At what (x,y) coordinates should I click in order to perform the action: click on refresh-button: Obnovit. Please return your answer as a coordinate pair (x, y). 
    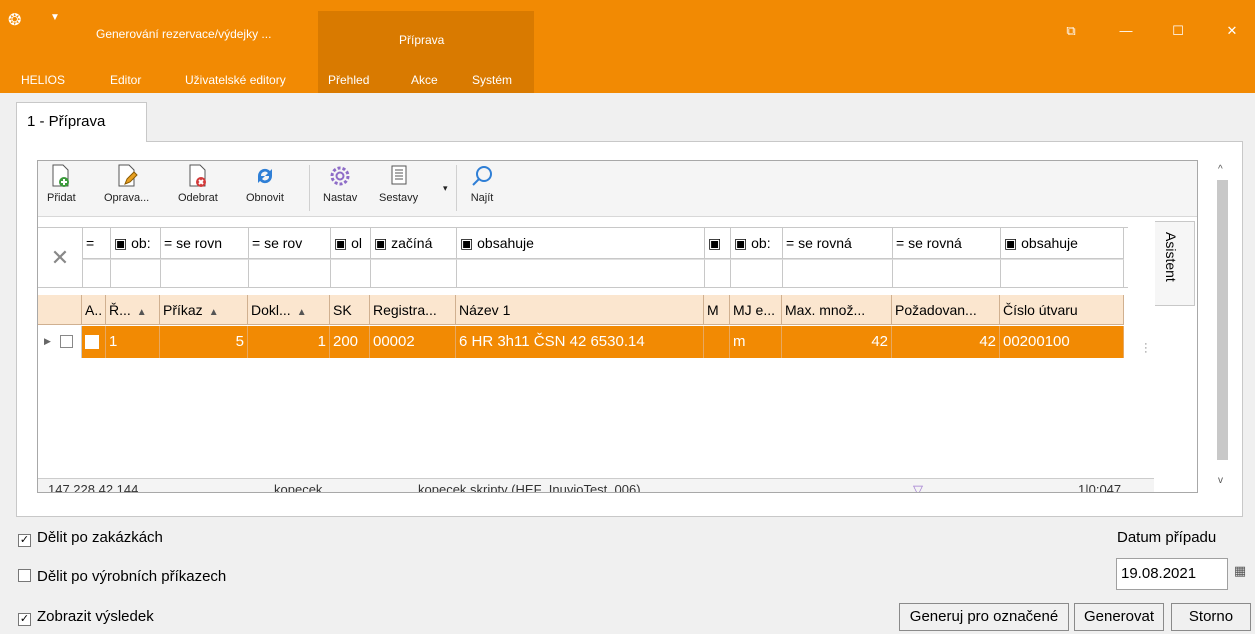
    Looking at the image, I should click on (265, 184).